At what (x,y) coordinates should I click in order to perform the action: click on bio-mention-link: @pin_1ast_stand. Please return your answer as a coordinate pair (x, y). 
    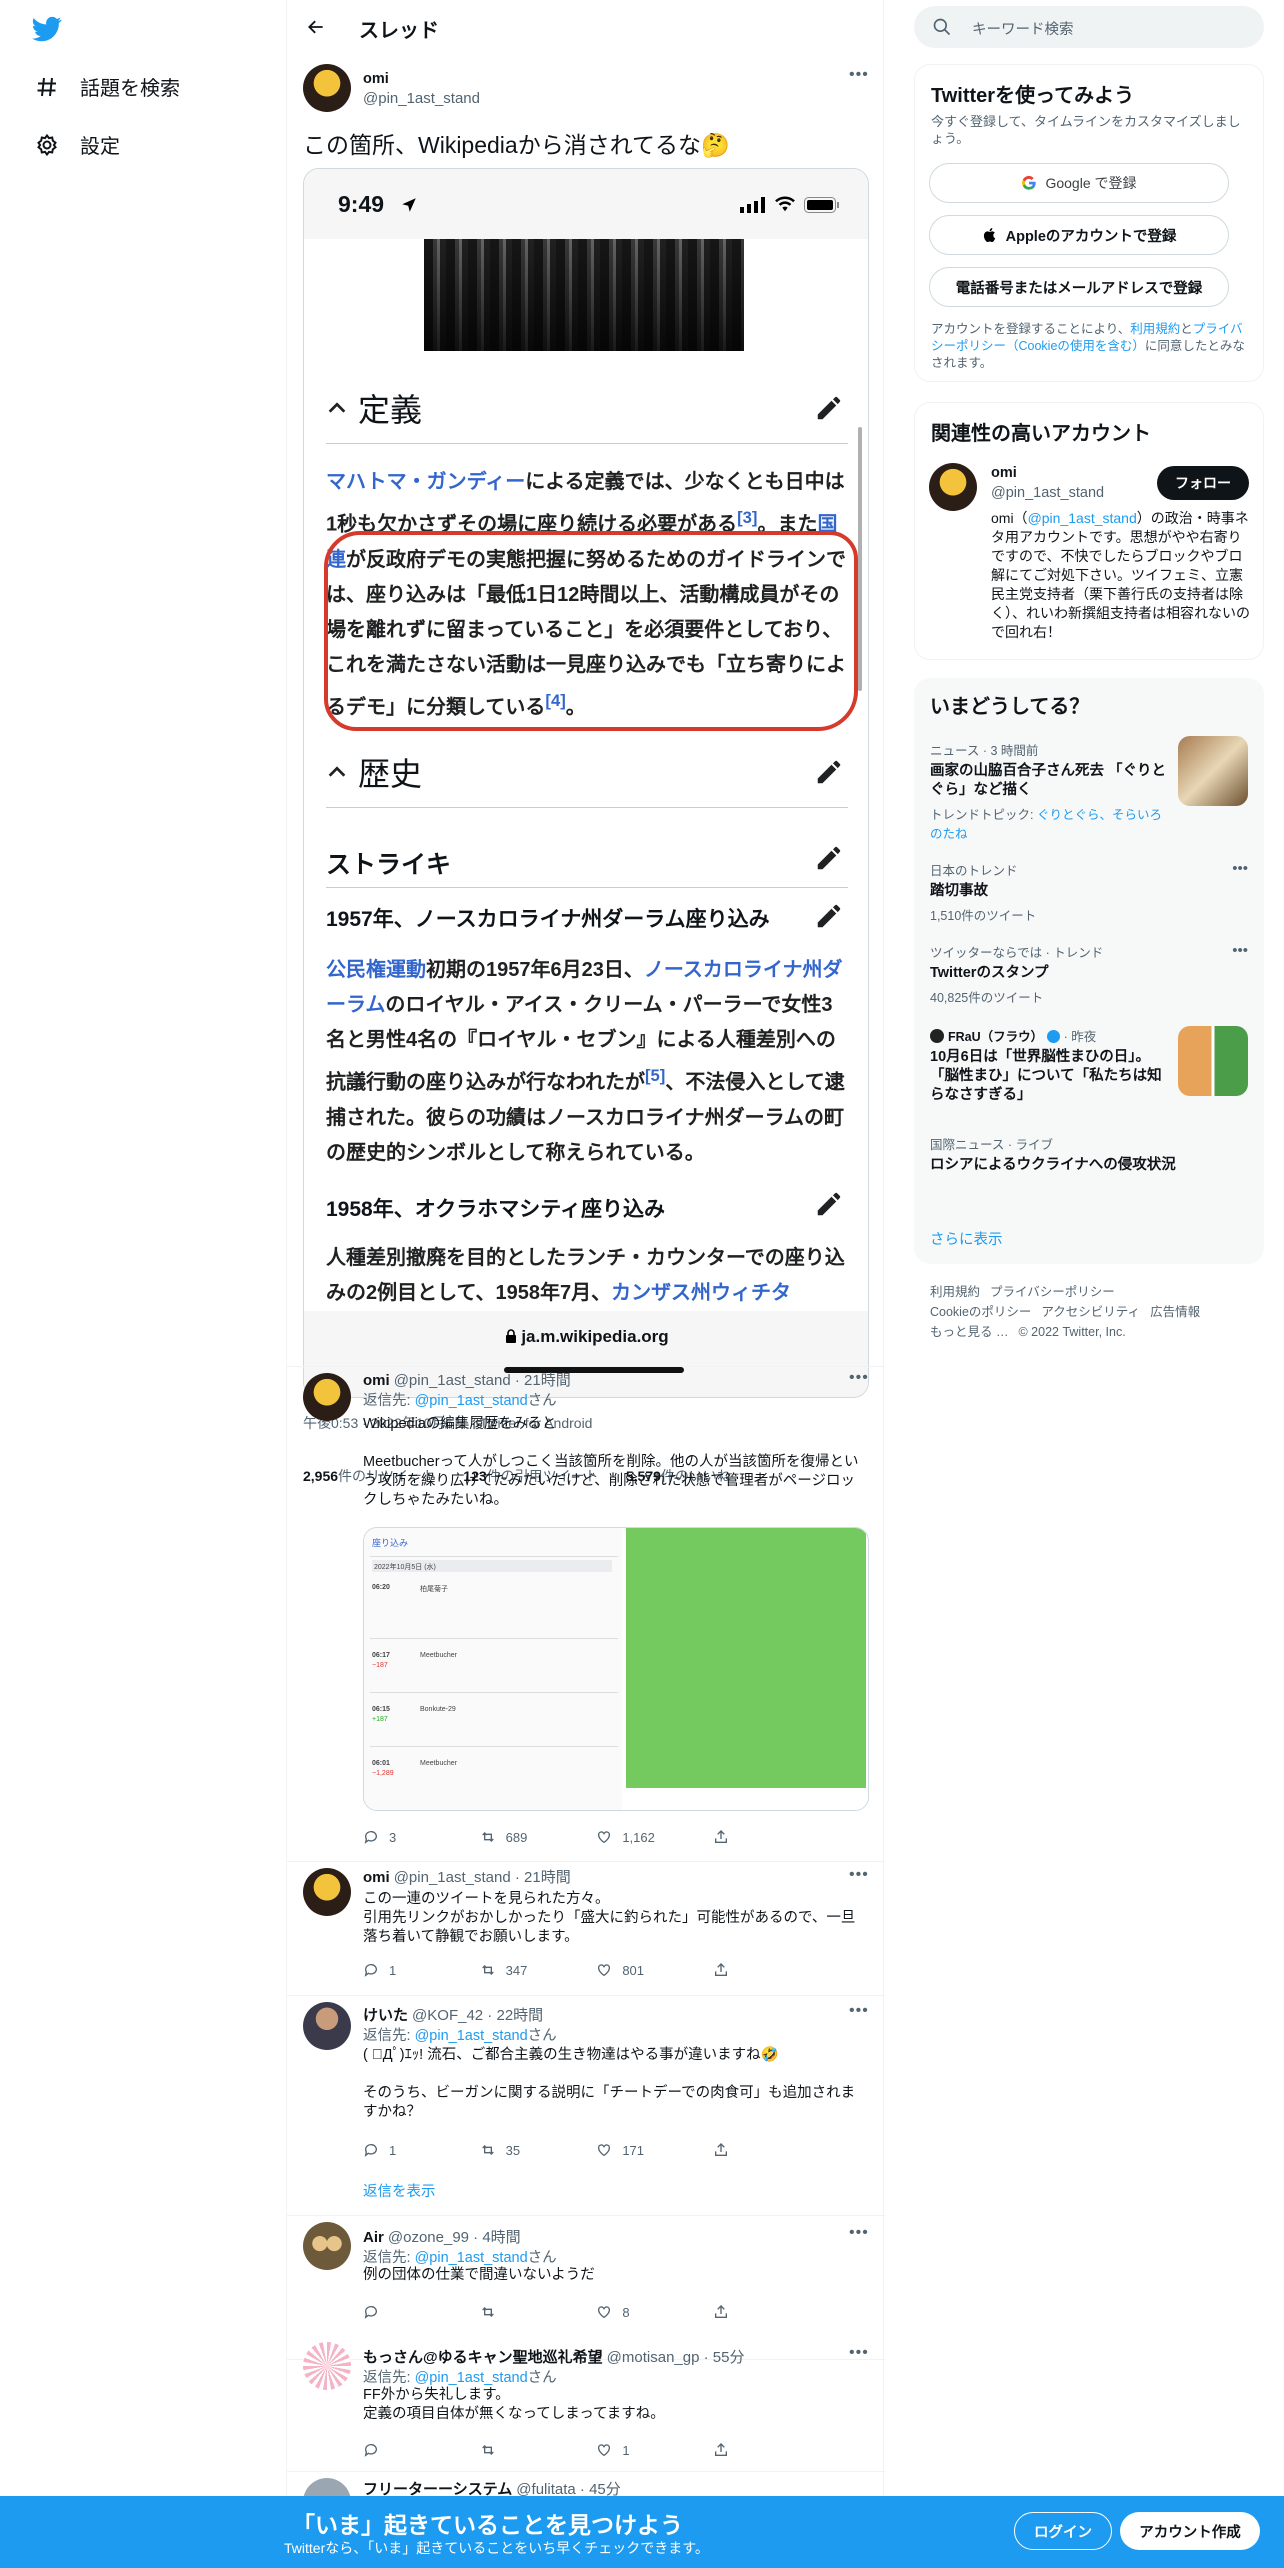
    Looking at the image, I should click on (1082, 518).